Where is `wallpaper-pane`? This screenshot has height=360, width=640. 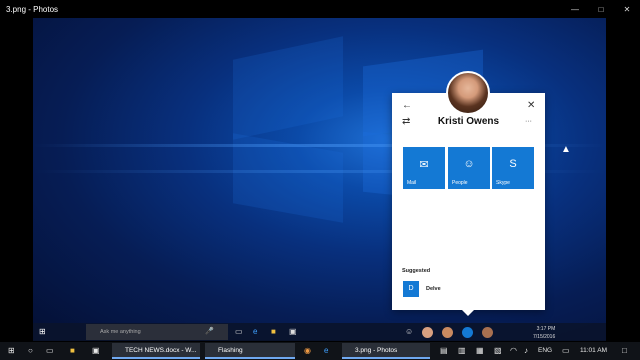
wallpaper-pane is located at coordinates (288, 88).